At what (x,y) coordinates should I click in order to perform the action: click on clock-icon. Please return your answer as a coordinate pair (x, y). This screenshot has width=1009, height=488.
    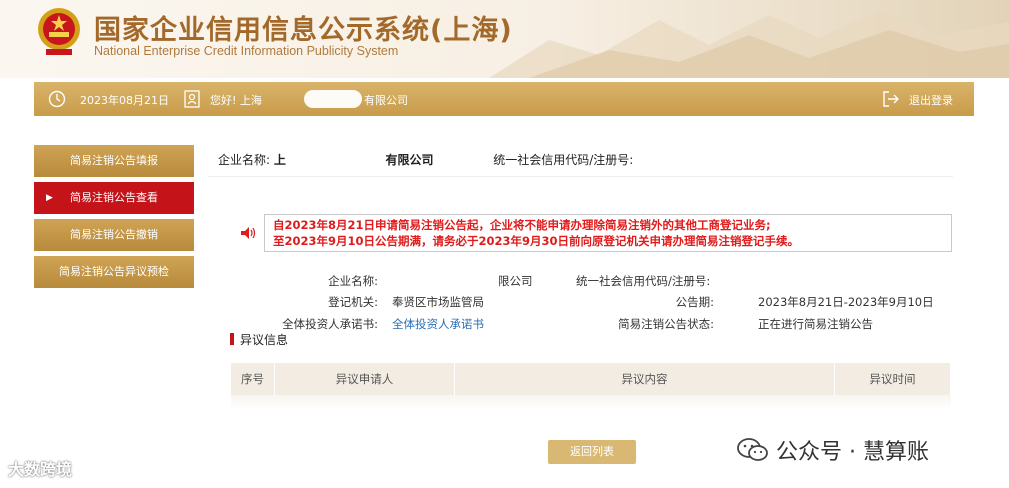
    Looking at the image, I should click on (57, 99).